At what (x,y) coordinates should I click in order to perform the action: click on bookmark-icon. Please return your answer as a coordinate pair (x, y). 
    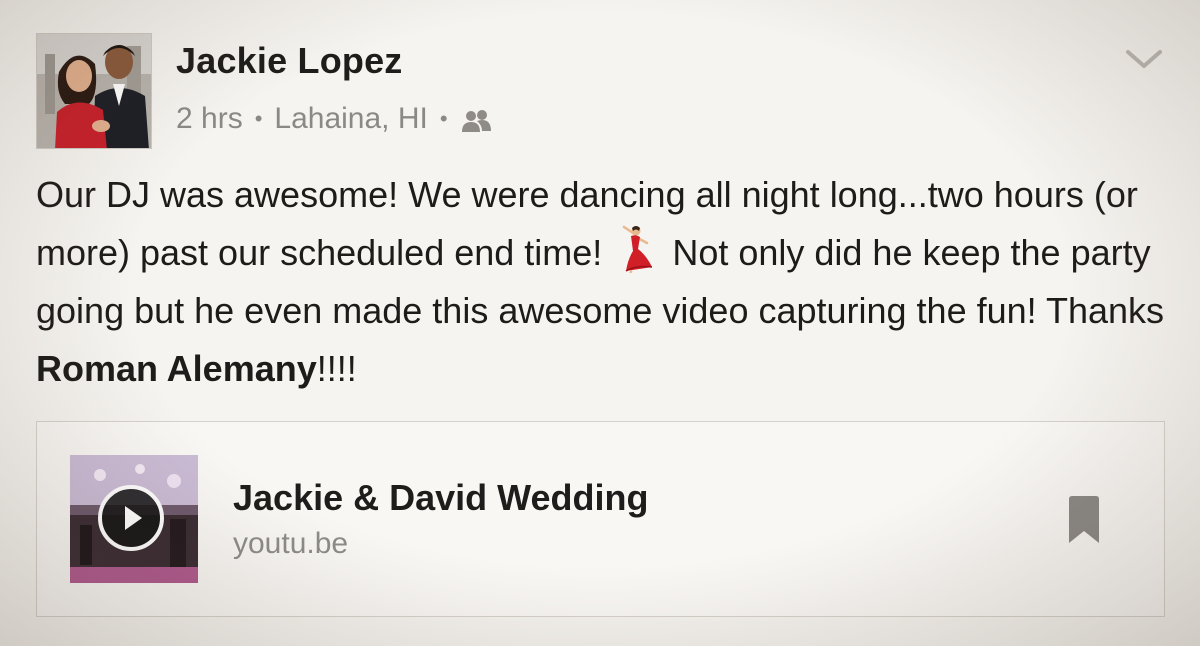
    Looking at the image, I should click on (1084, 520).